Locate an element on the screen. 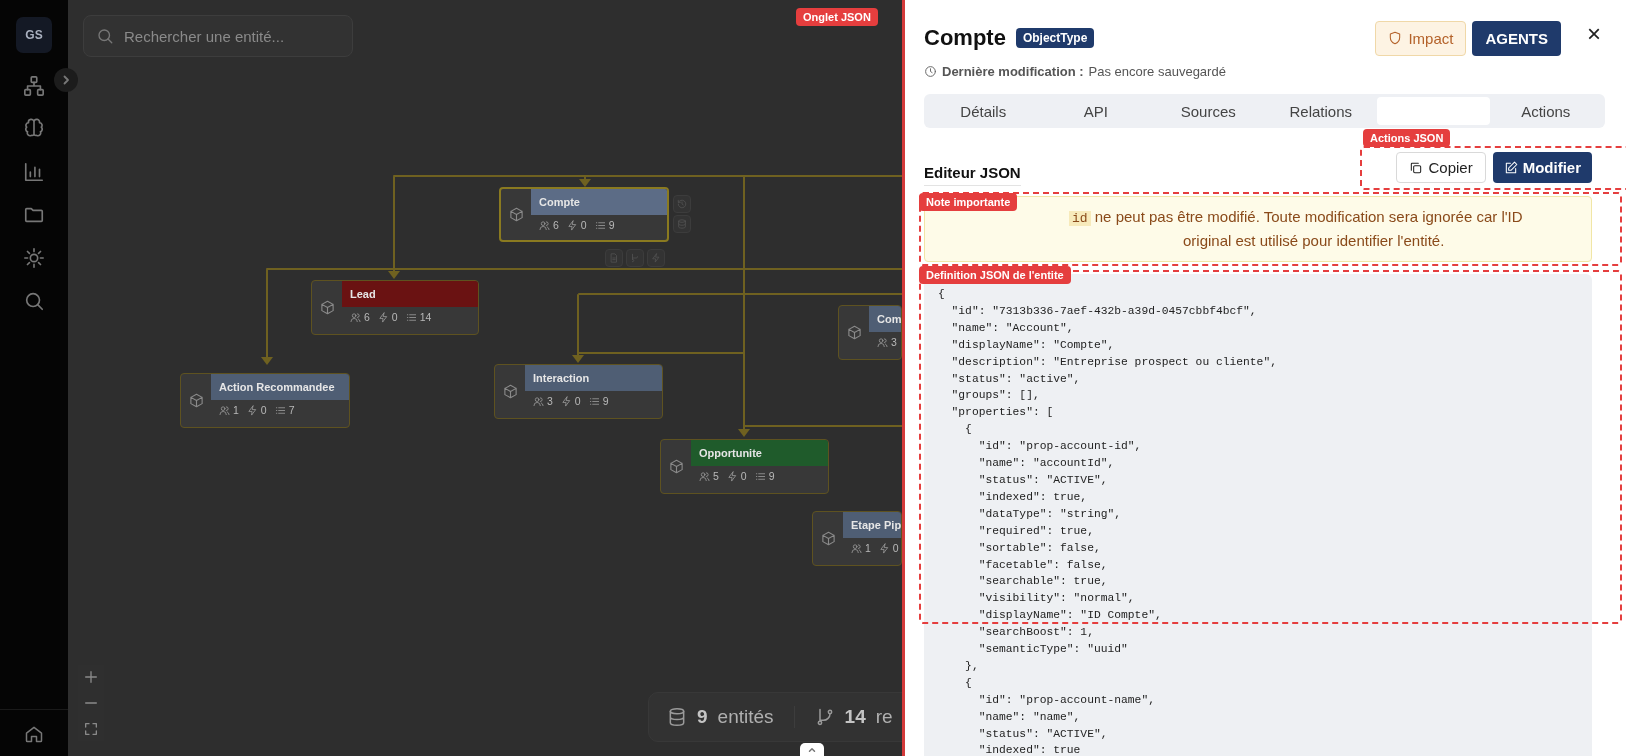 This screenshot has height=756, width=1626. tour-badge: Definition JSON de l'entite is located at coordinates (995, 275).